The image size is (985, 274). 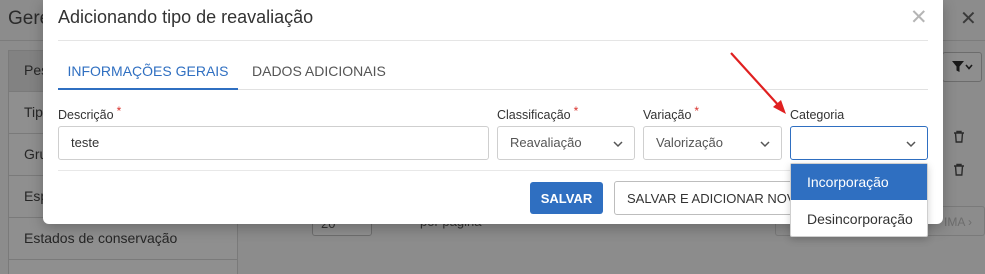 I want to click on filter-icon, so click(x=962, y=67).